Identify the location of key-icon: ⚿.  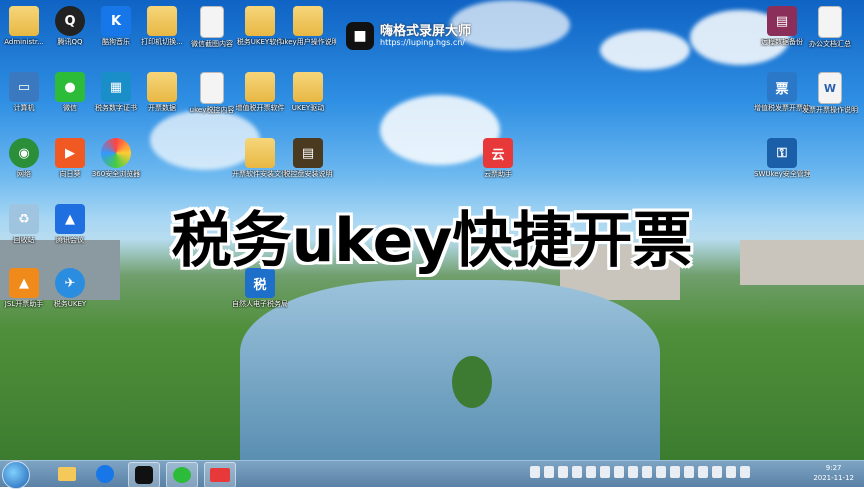
(782, 153).